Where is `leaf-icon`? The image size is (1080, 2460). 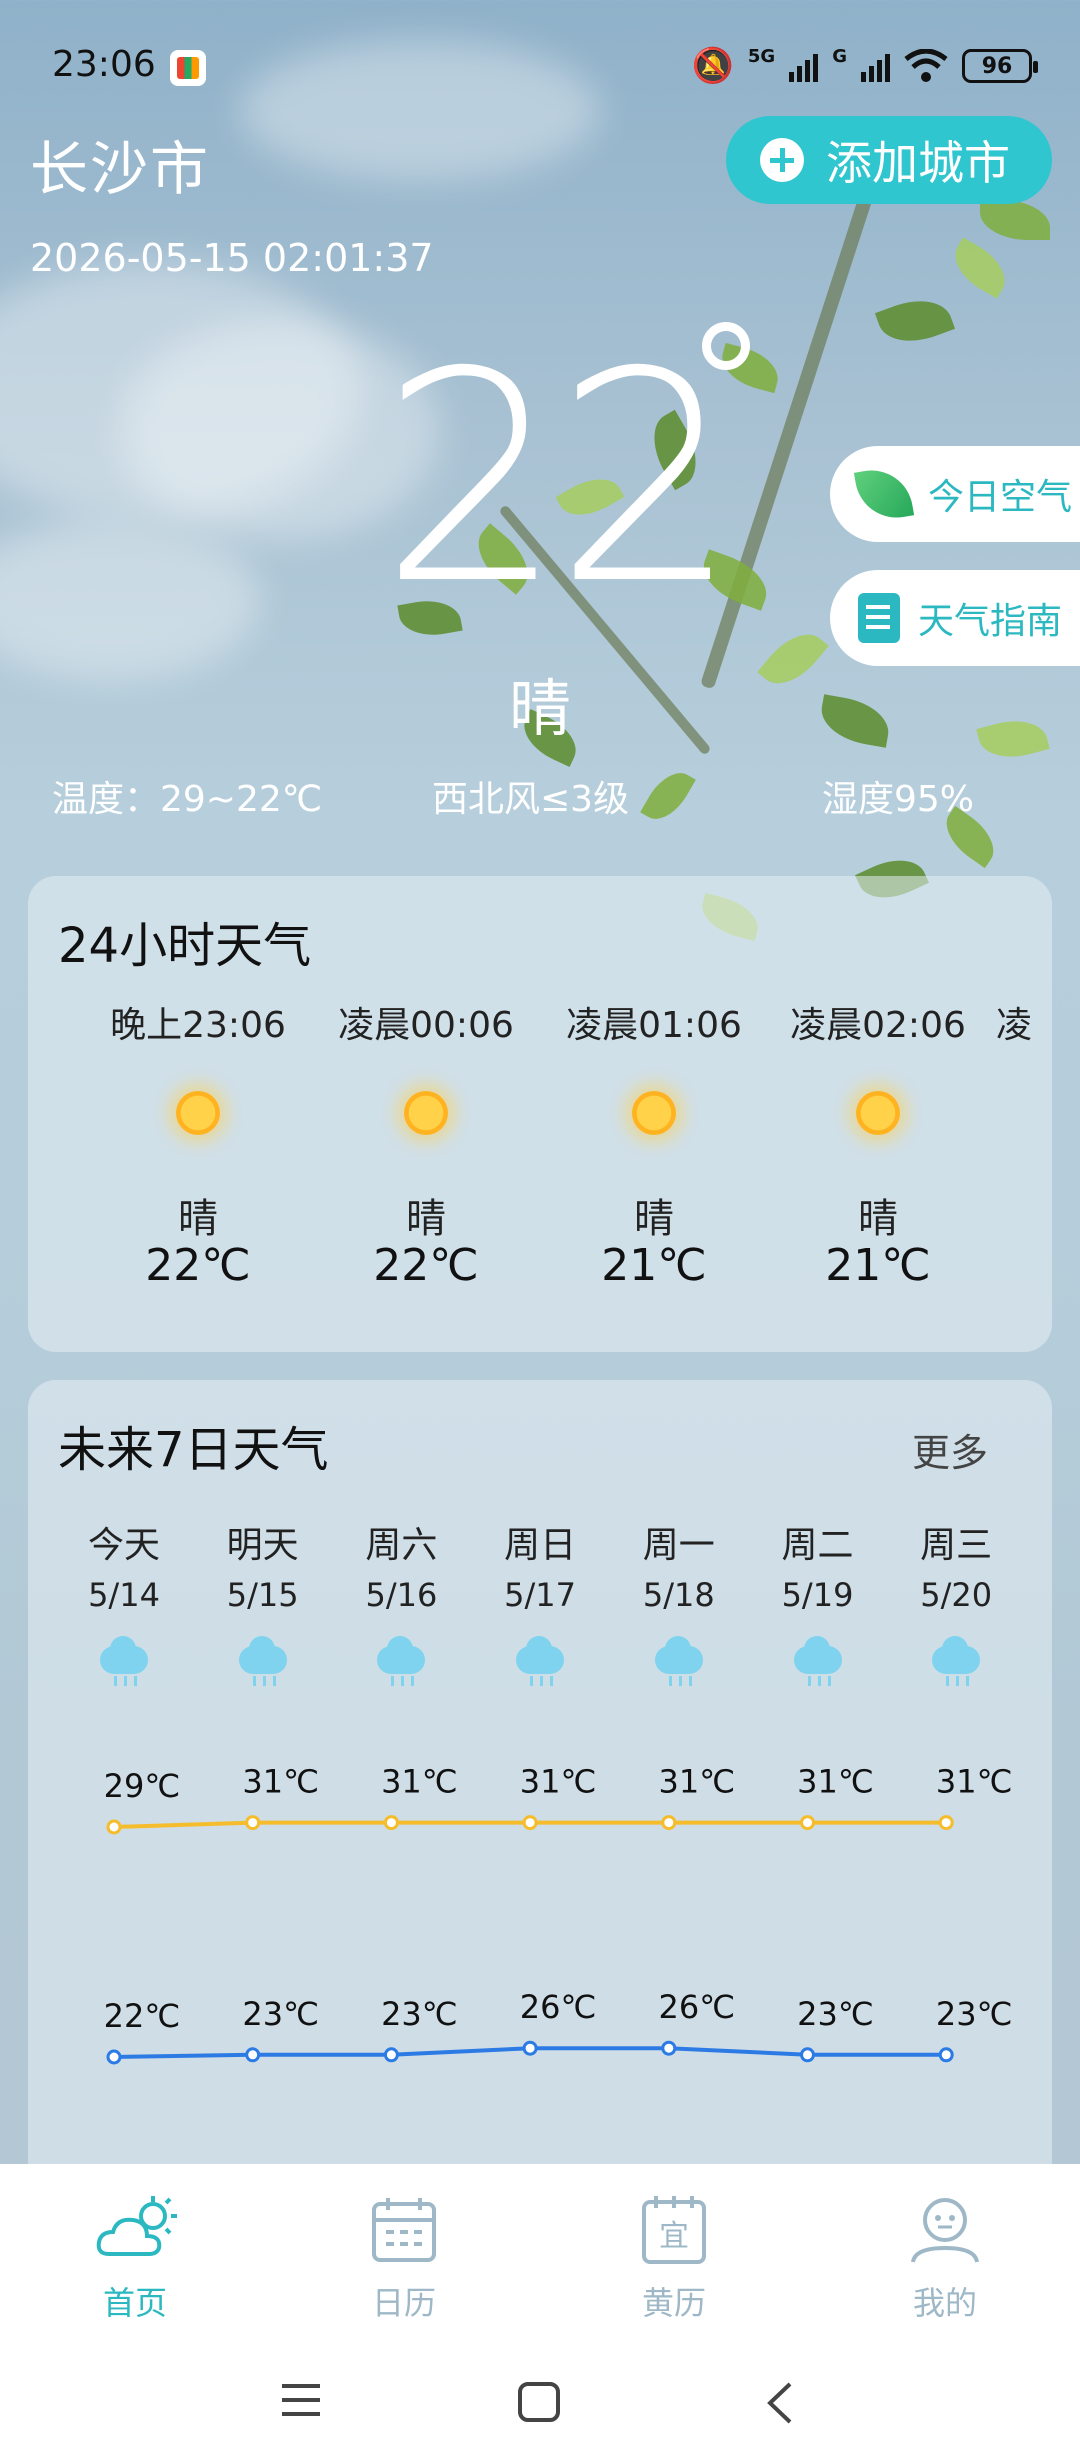
leaf-icon is located at coordinates (884, 494).